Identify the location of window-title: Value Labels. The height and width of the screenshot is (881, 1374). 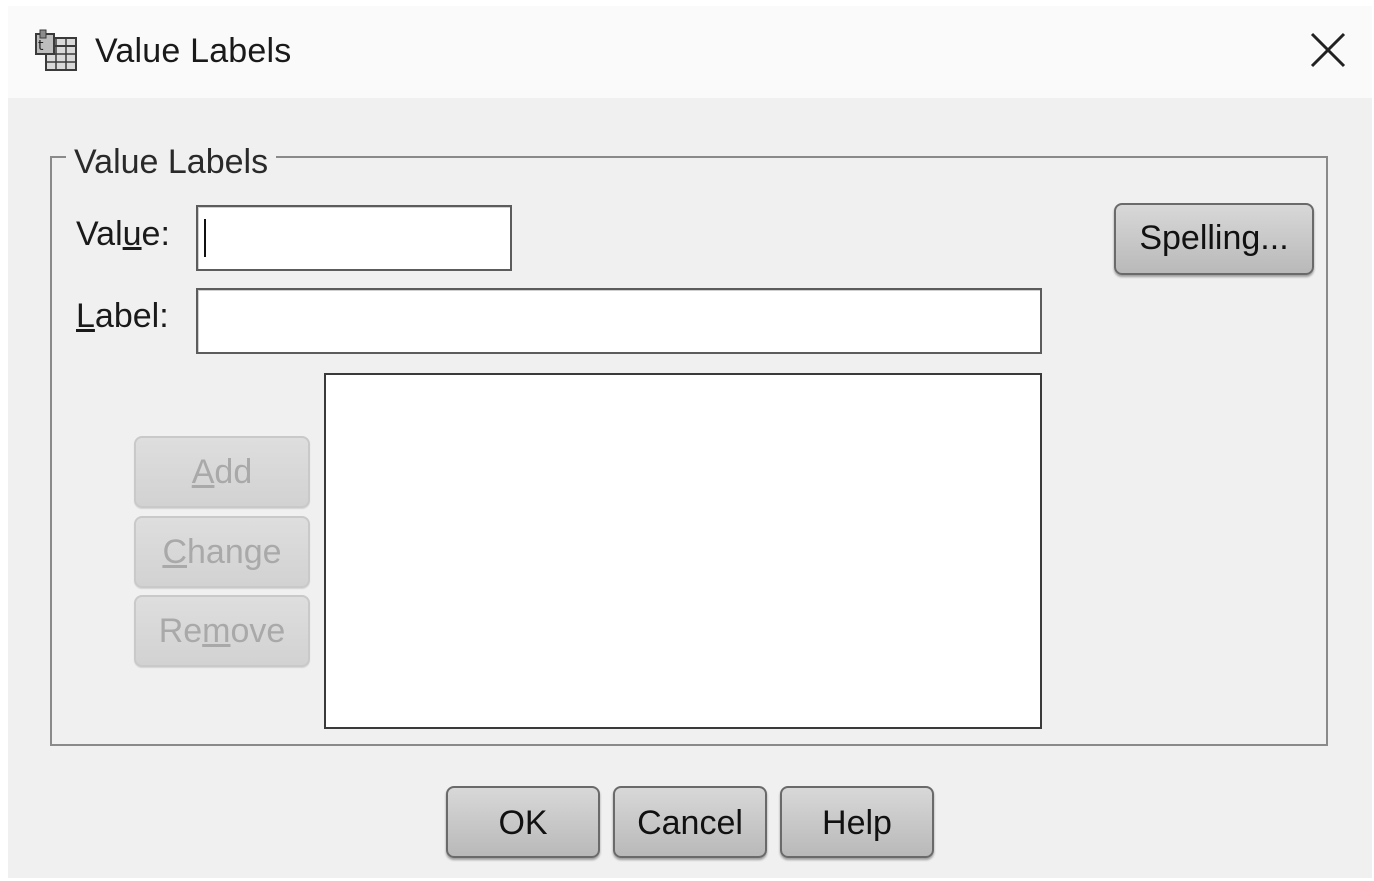
(193, 51).